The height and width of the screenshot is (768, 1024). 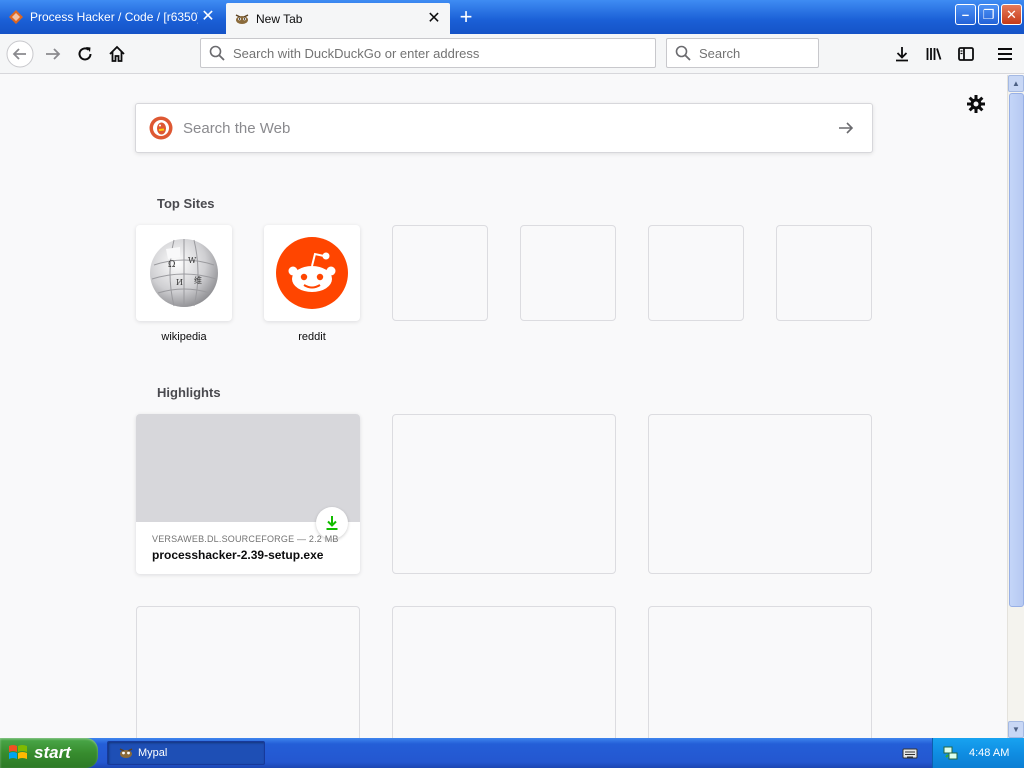 What do you see at coordinates (1016, 729) in the screenshot?
I see `scroll-down-arrow-icon: ▼` at bounding box center [1016, 729].